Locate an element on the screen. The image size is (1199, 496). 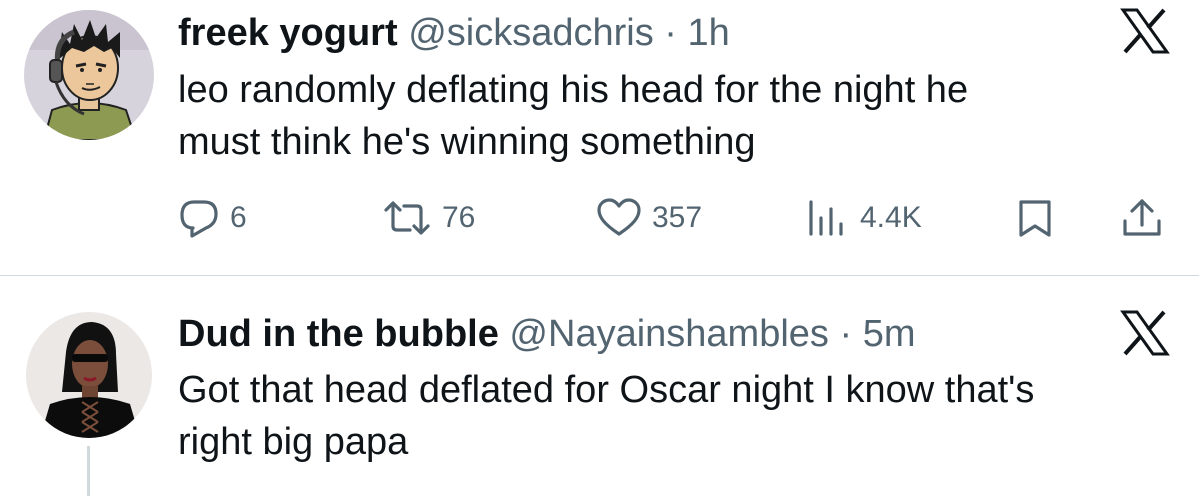
share-button is located at coordinates (1142, 218).